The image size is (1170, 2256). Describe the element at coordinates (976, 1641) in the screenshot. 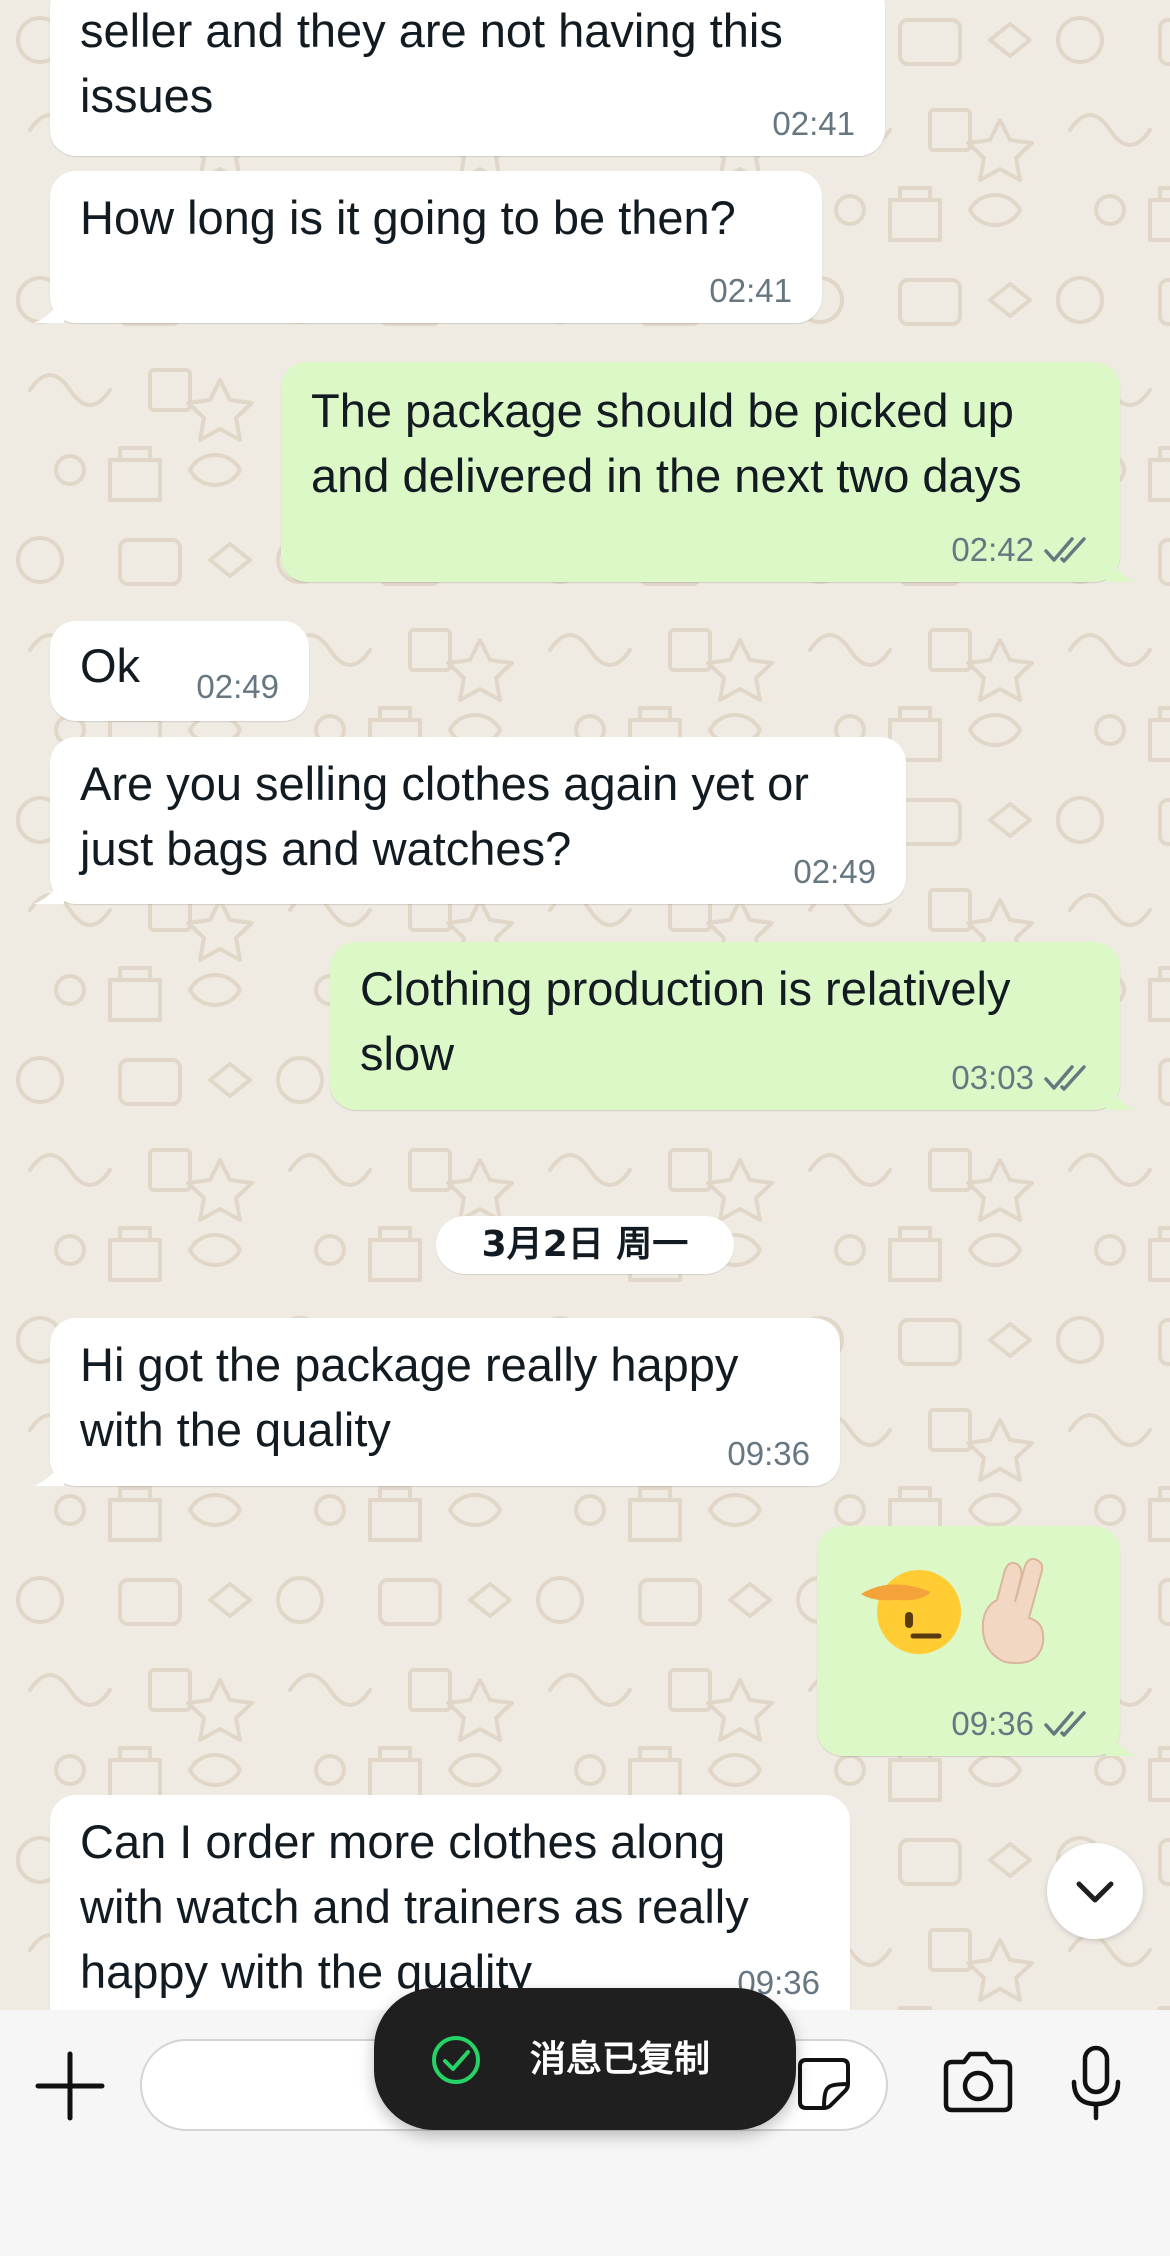

I see `message-bubble-outgoing: 09:36` at that location.